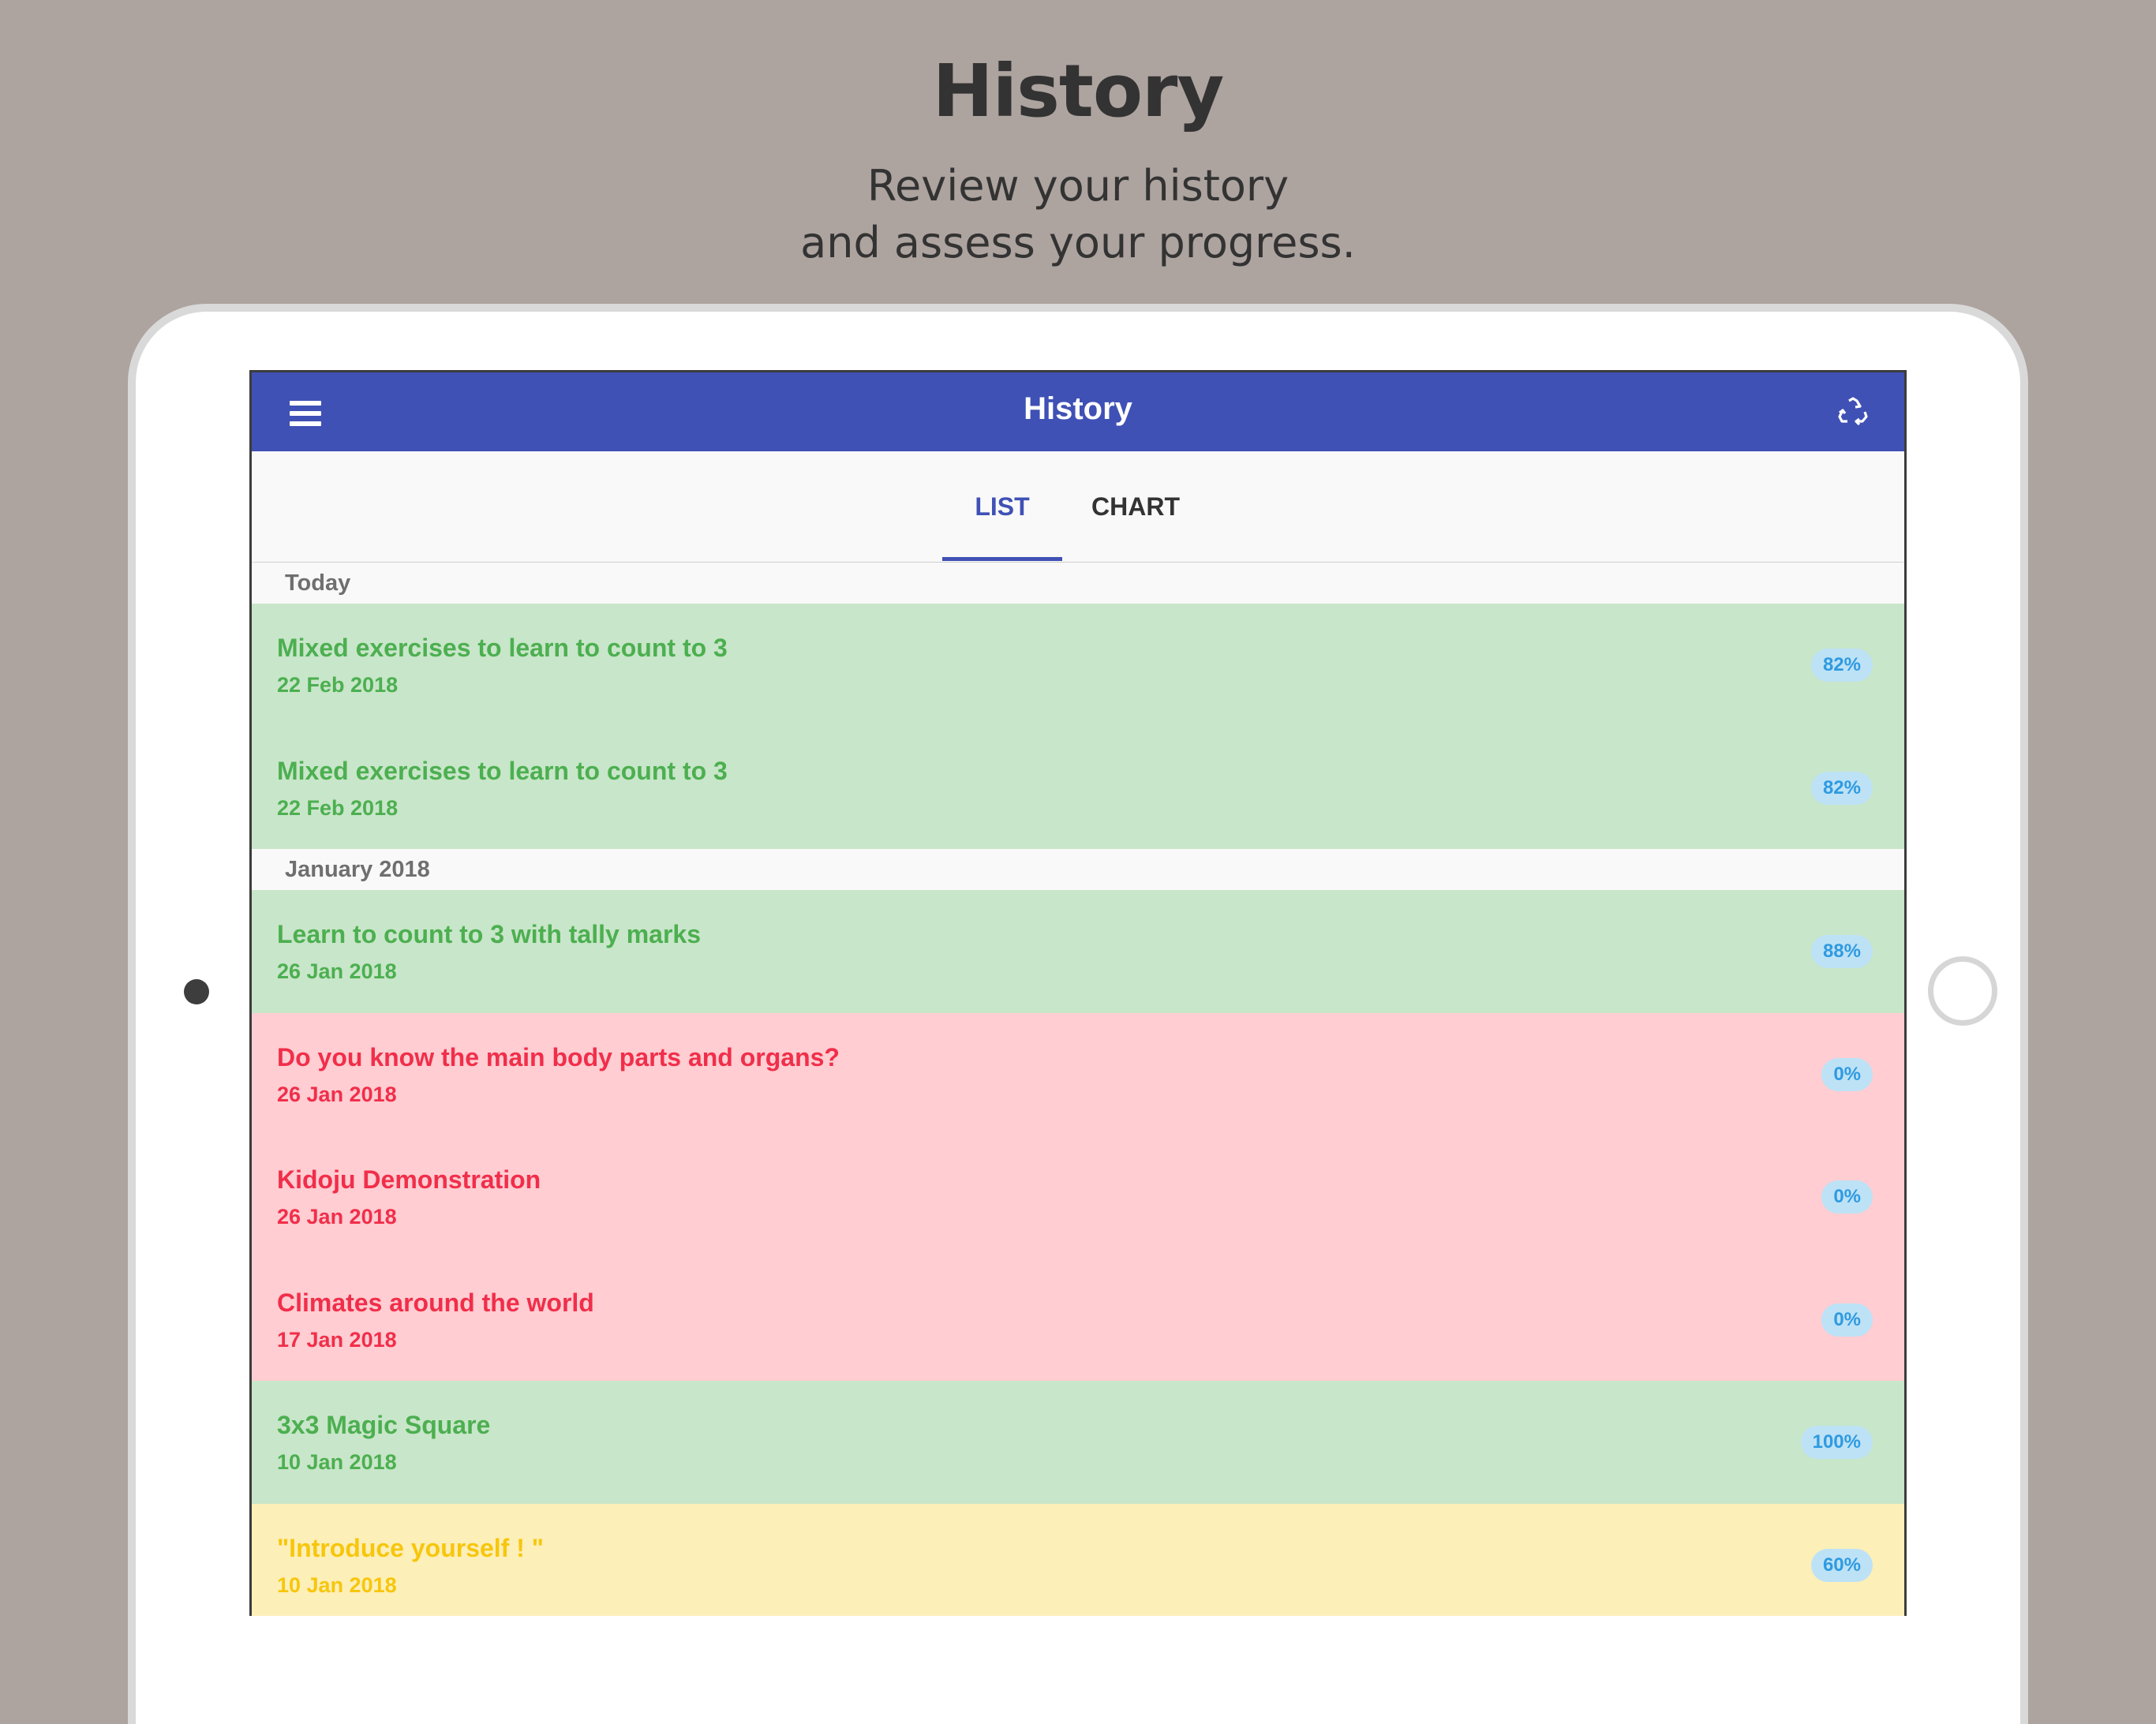 This screenshot has width=2156, height=1724. What do you see at coordinates (1078, 91) in the screenshot?
I see `promo-title: History` at bounding box center [1078, 91].